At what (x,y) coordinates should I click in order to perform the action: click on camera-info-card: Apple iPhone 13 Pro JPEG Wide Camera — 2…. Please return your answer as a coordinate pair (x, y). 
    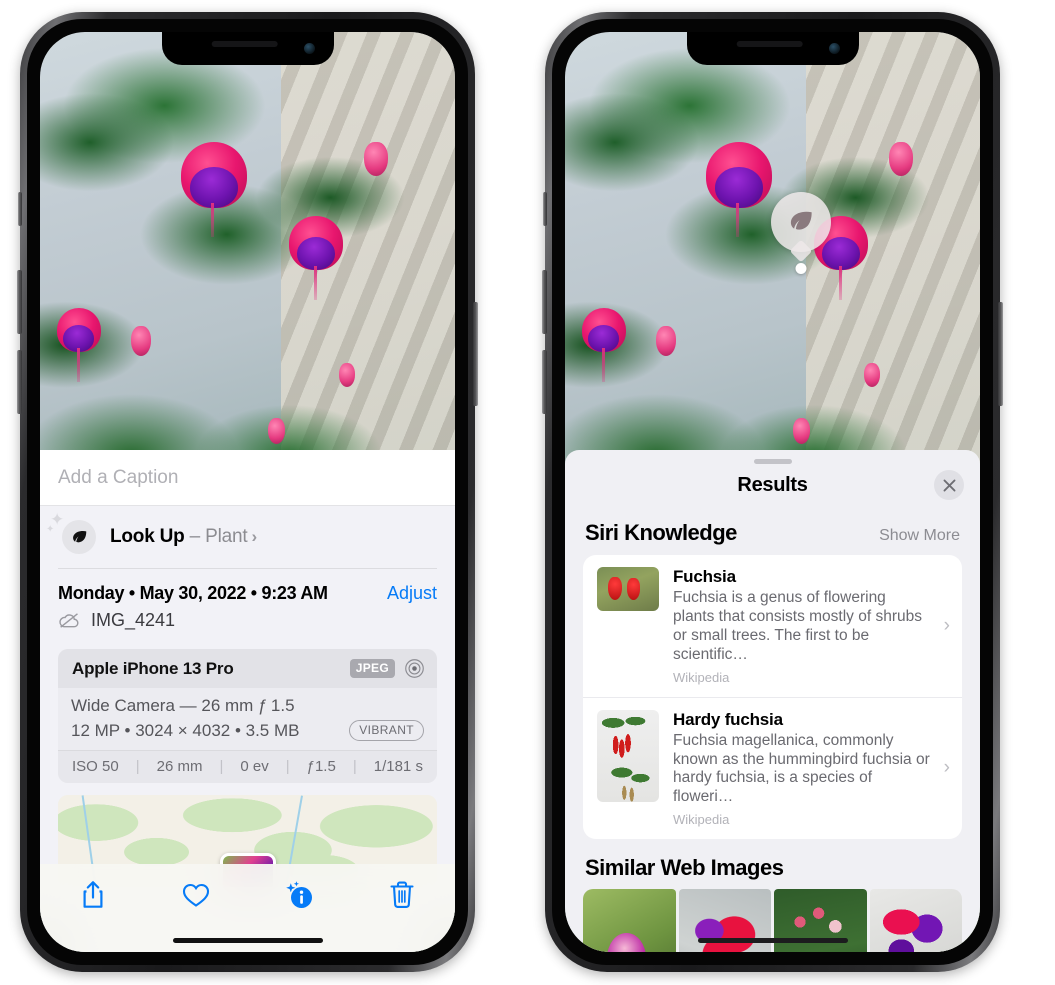
    Looking at the image, I should click on (247, 716).